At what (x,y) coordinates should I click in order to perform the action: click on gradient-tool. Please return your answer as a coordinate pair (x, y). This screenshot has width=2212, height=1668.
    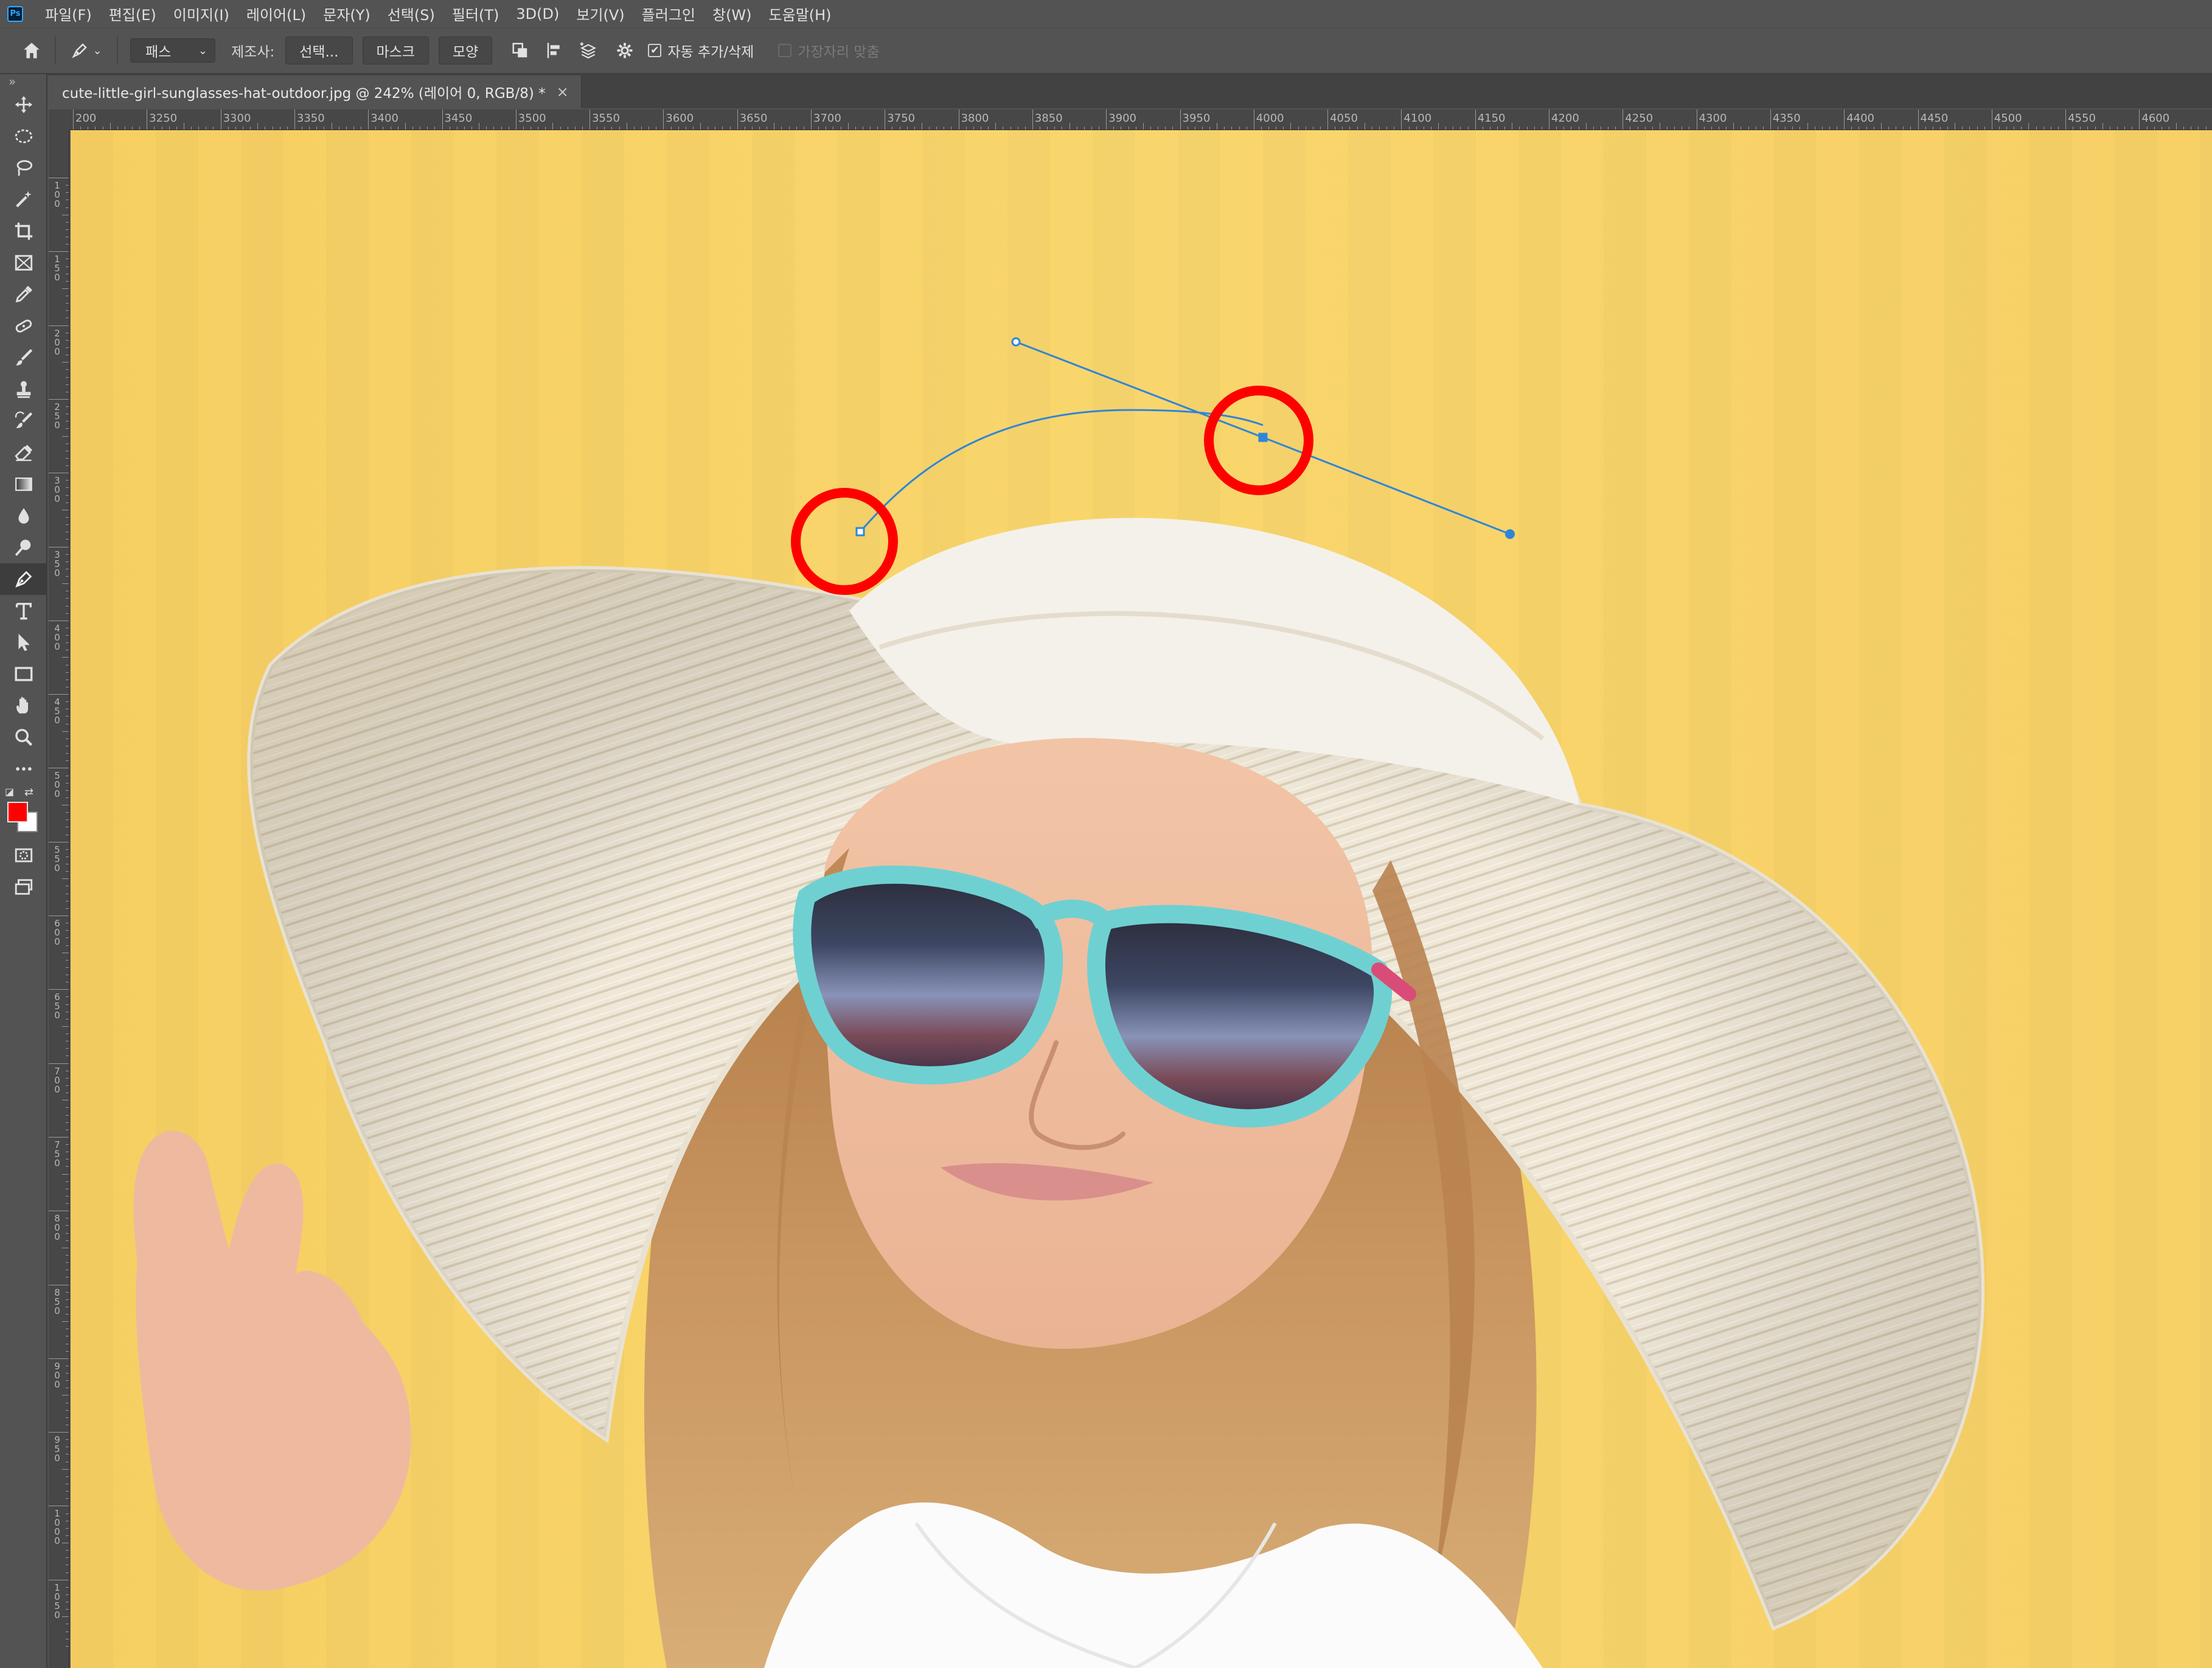
    Looking at the image, I should click on (23, 484).